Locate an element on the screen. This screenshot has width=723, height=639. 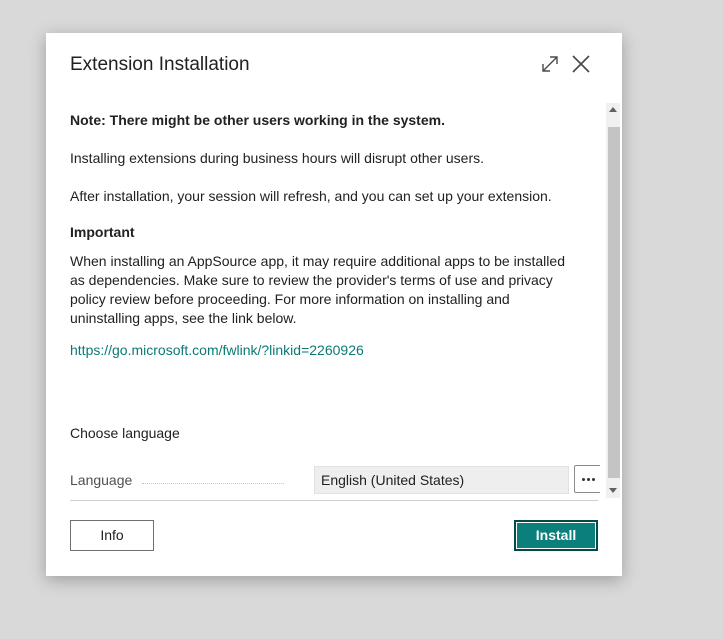
field-leader-dots is located at coordinates (213, 483).